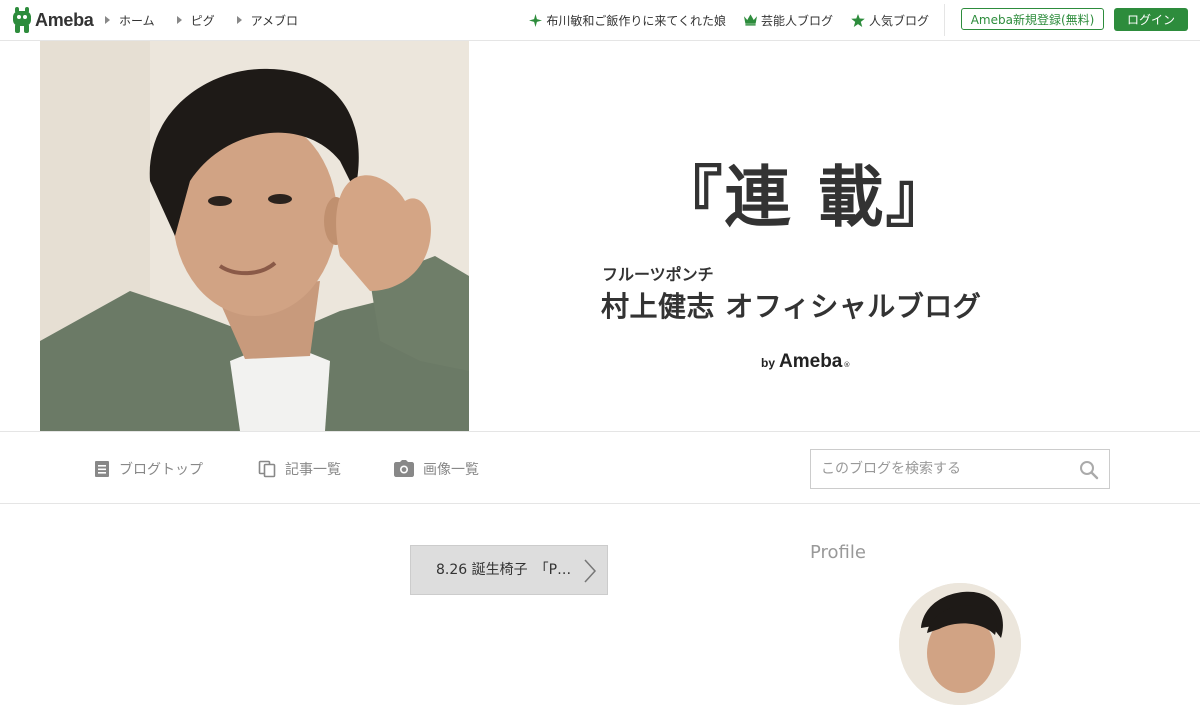 The width and height of the screenshot is (1200, 705). What do you see at coordinates (536, 20) in the screenshot?
I see `sparkle-icon` at bounding box center [536, 20].